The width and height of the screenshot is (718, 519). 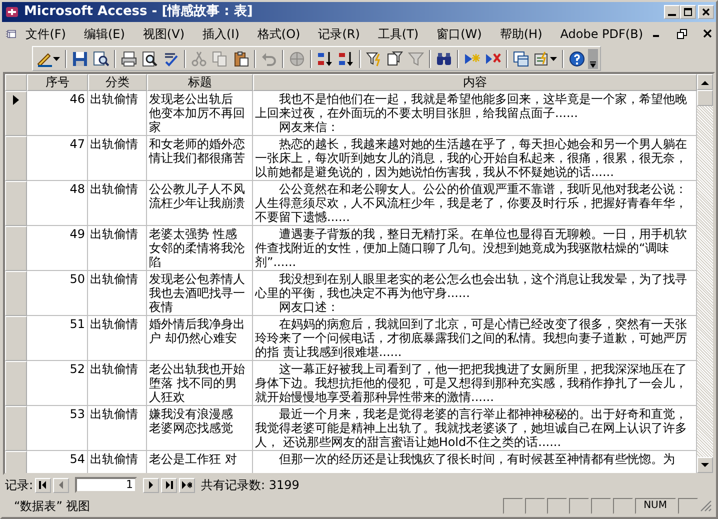 I want to click on column-header: 标题, so click(x=200, y=82).